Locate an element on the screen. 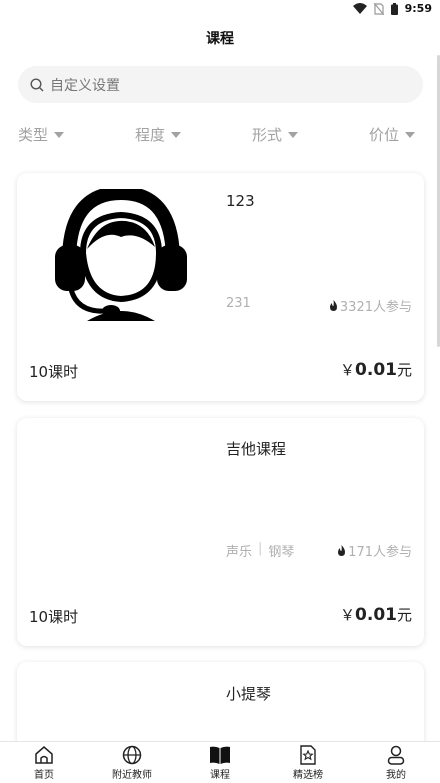 Image resolution: width=440 pixels, height=783 pixels. course-tags: 231 is located at coordinates (238, 303).